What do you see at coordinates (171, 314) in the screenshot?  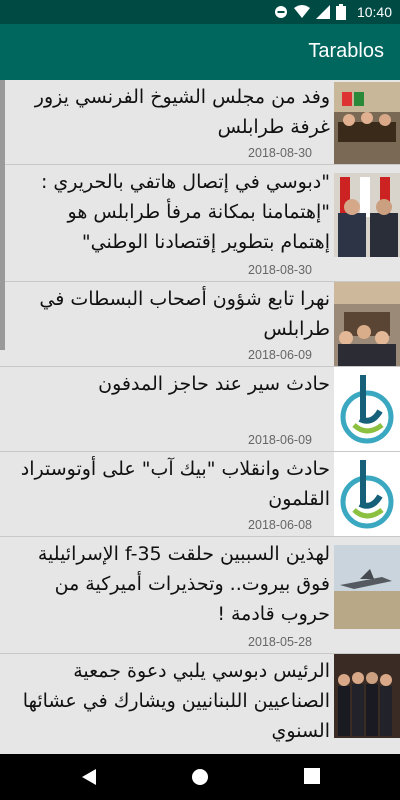 I see `news-title: نهرا تابع شؤون أصحاب البسطات في طرابلس` at bounding box center [171, 314].